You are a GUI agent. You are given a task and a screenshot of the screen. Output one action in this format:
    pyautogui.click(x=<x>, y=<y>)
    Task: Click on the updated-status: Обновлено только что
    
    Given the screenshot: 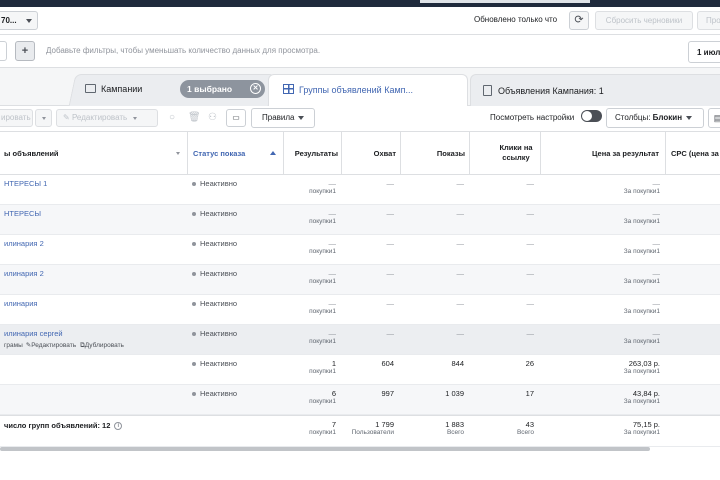 What is the action you would take?
    pyautogui.click(x=516, y=19)
    